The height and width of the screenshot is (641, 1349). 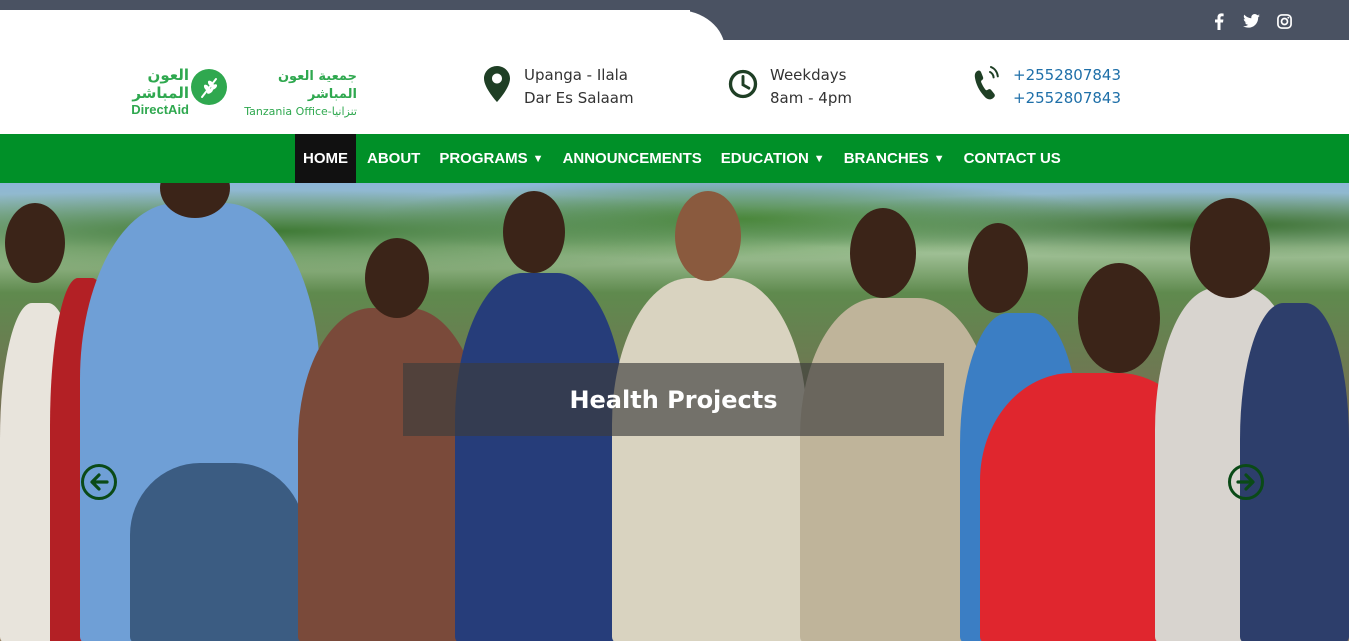 I want to click on nav-item-label: ANNOUNCEMENTS, so click(x=632, y=158).